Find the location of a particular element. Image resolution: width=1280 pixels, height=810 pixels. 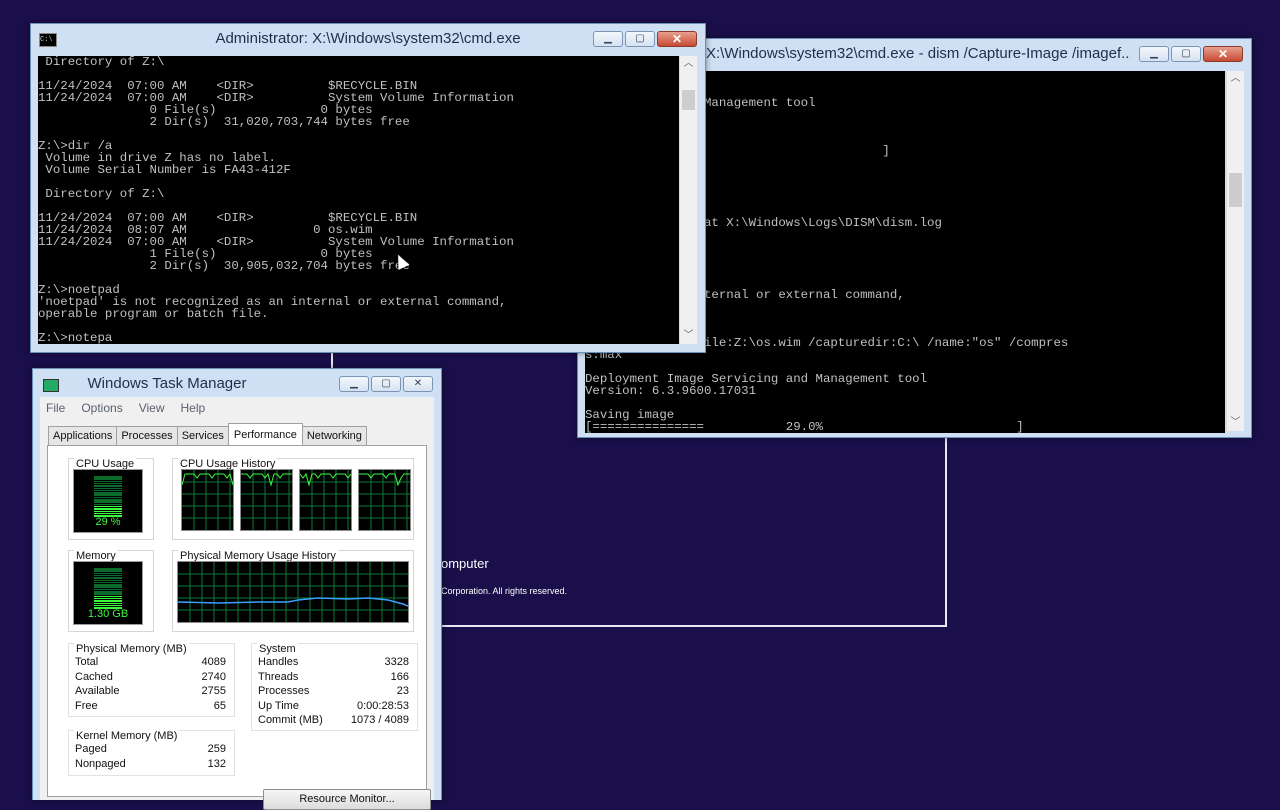

memory-history-chart is located at coordinates (293, 592).